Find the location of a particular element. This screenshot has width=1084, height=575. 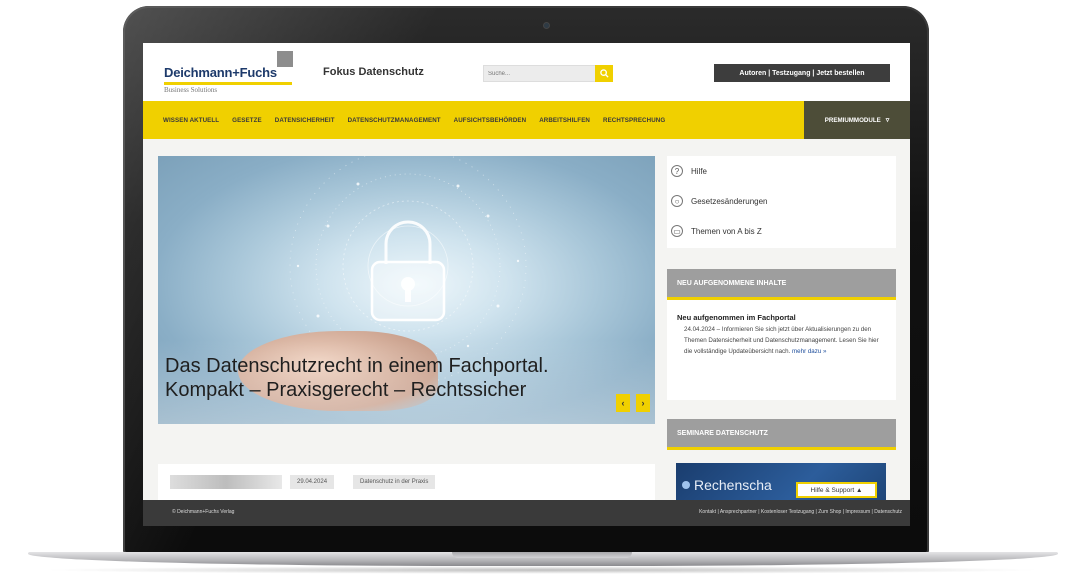

premium-modules-button: PREMIUMMODULE ▿ is located at coordinates (857, 120).